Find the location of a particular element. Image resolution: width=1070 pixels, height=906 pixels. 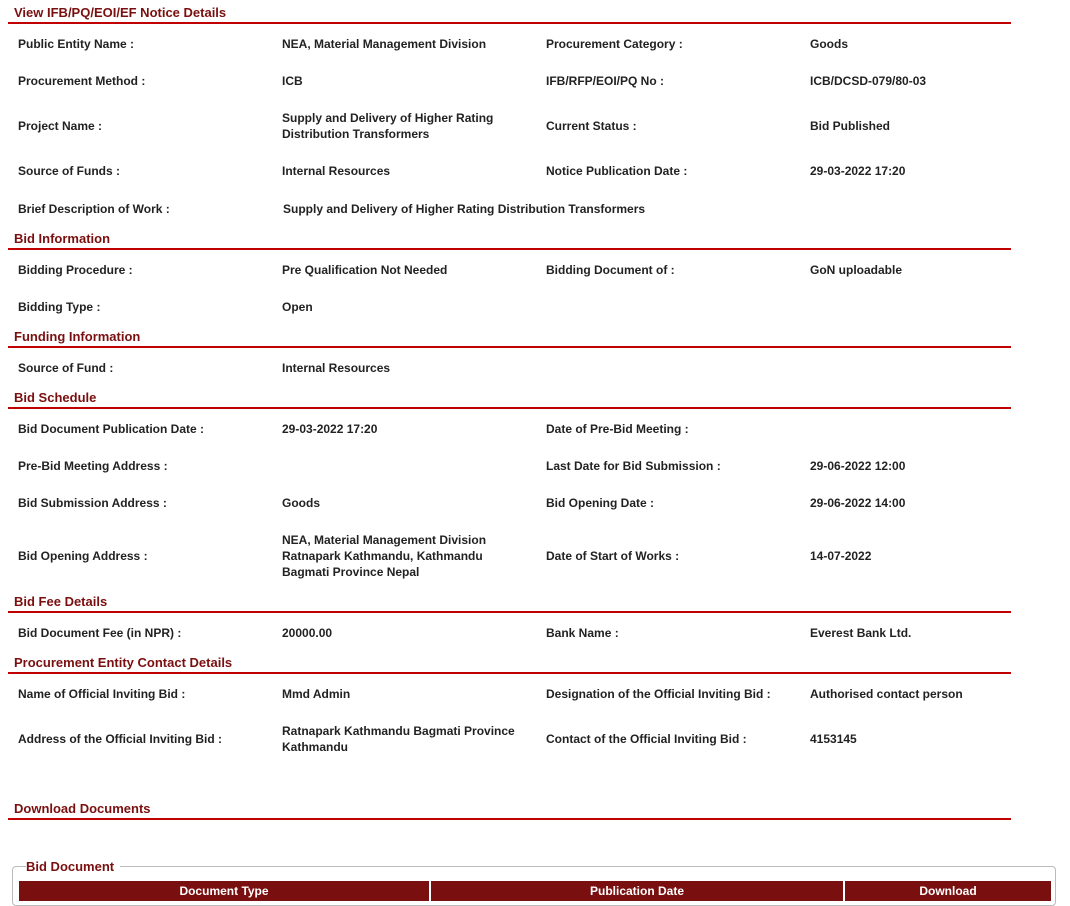

public-entity-value: NEA, Material Management Division is located at coordinates (384, 44).